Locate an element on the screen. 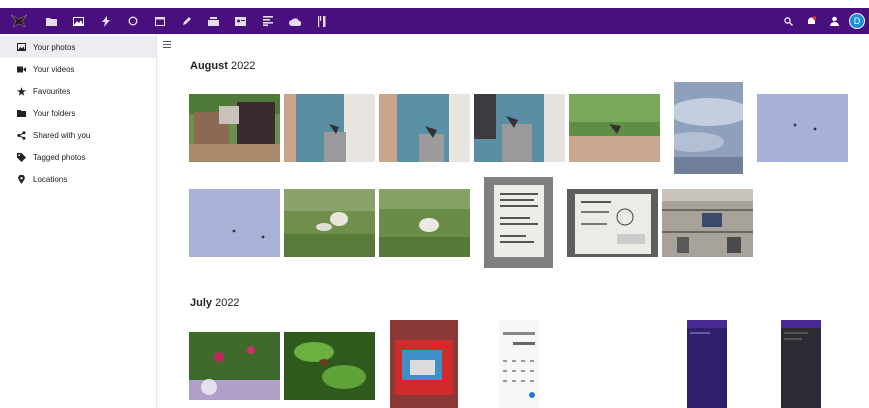 The width and height of the screenshot is (869, 408). search-circle-icon is located at coordinates (132, 21).